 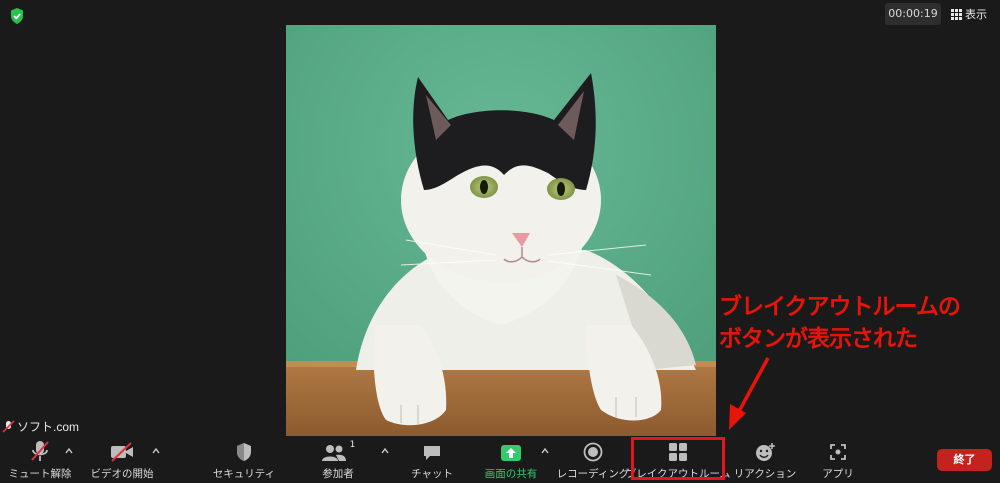 I want to click on apps-label: アプリ, so click(x=838, y=474).